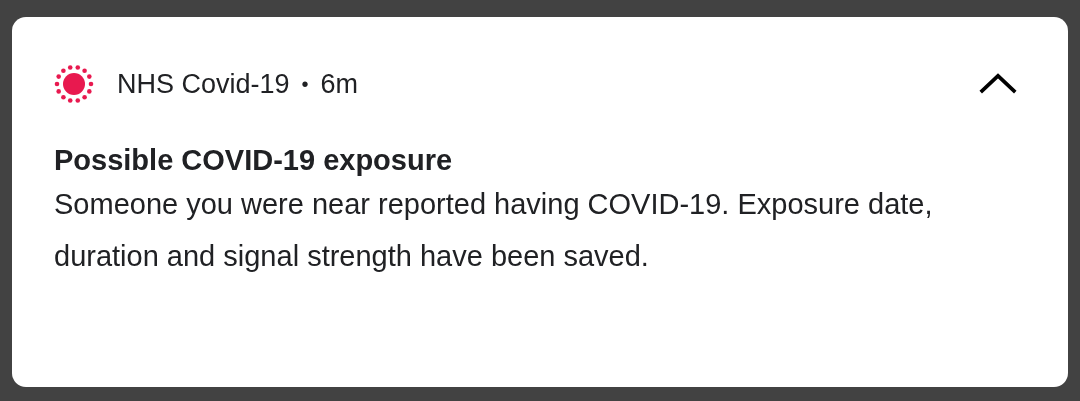 This screenshot has width=1080, height=401. I want to click on collapse-caret-icon, so click(998, 84).